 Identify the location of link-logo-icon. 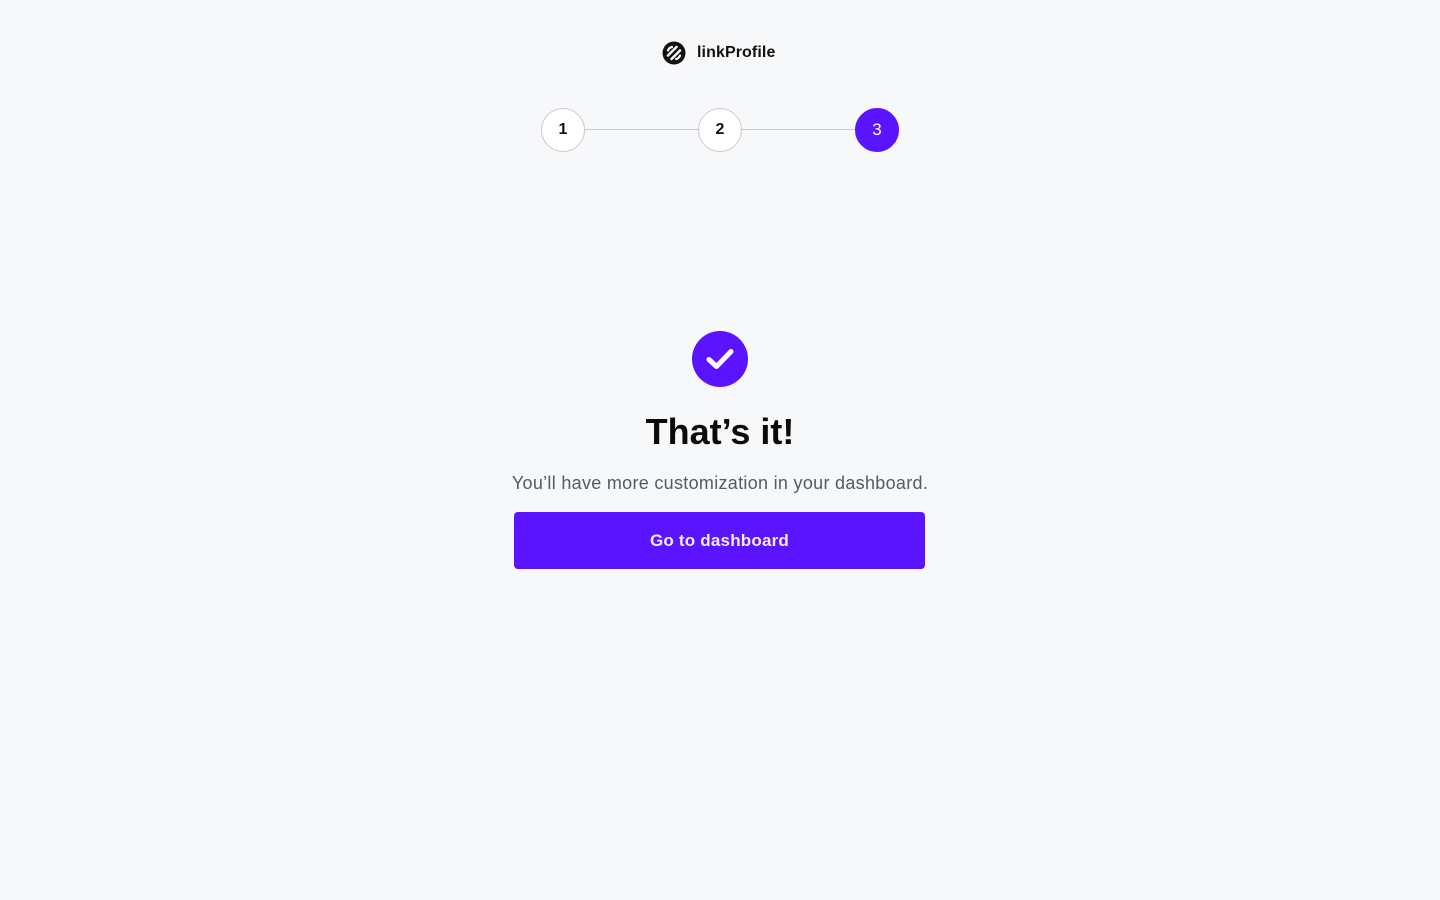
(674, 53).